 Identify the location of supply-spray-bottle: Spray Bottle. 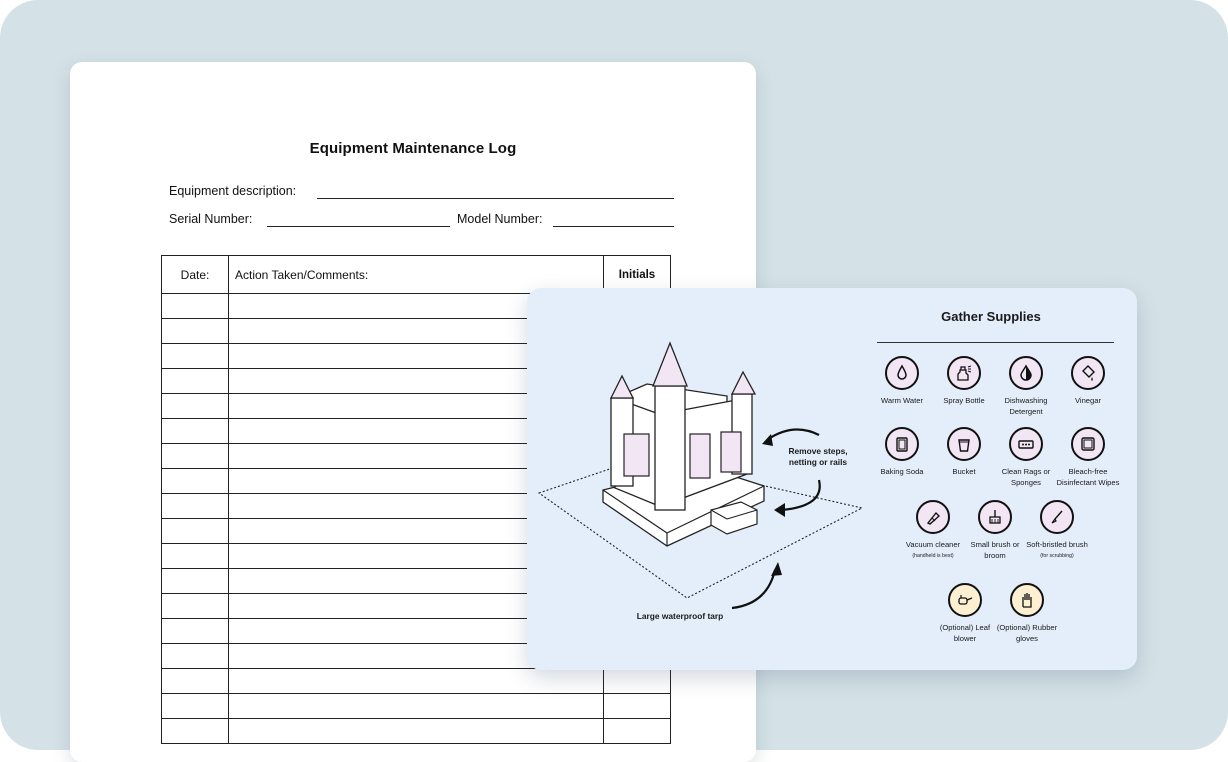
(964, 381).